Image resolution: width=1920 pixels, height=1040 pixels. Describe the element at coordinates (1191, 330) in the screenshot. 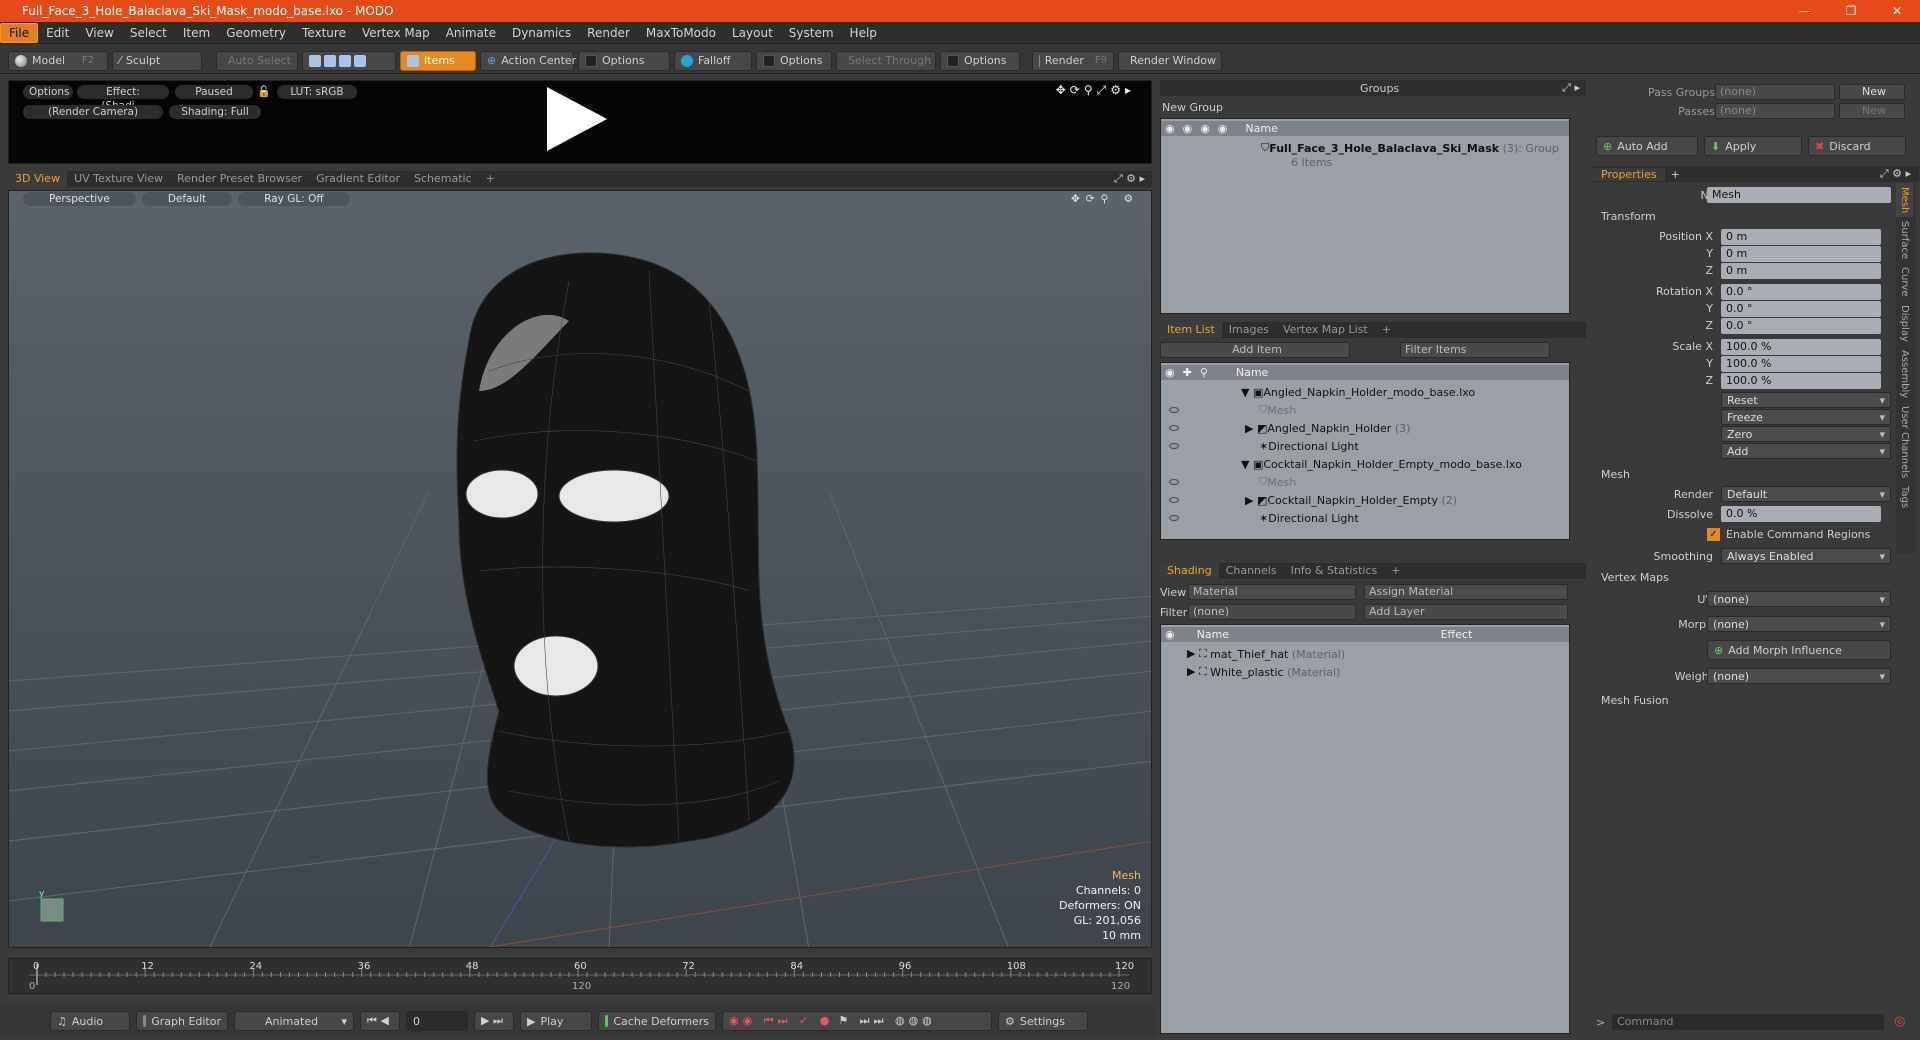

I see `tab-item-list: Item List` at that location.